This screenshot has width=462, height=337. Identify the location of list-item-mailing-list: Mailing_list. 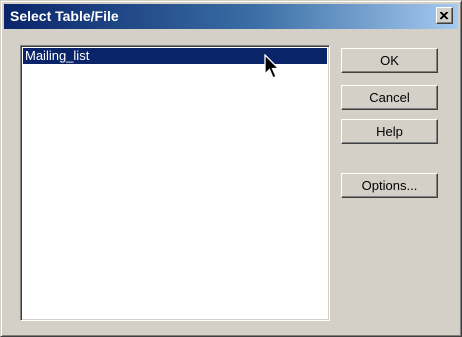
(175, 56).